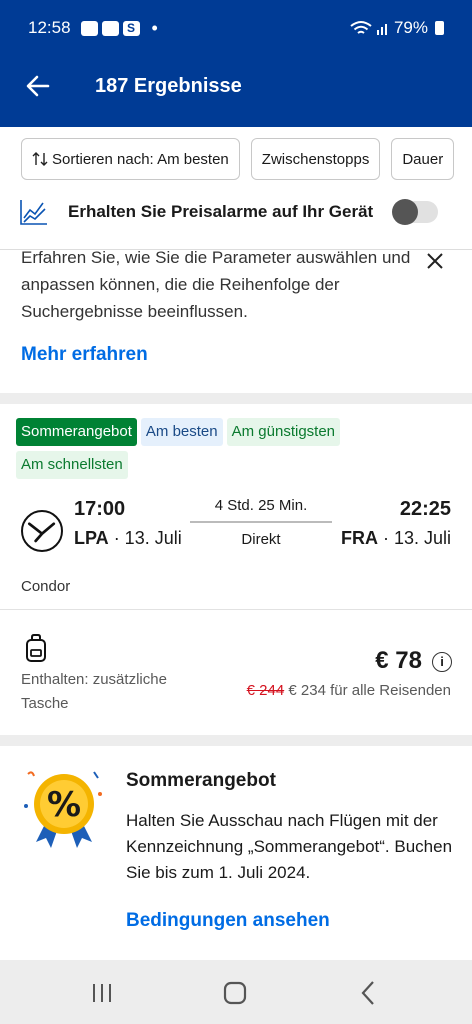  Describe the element at coordinates (36, 648) in the screenshot. I see `backpack-icon` at that location.